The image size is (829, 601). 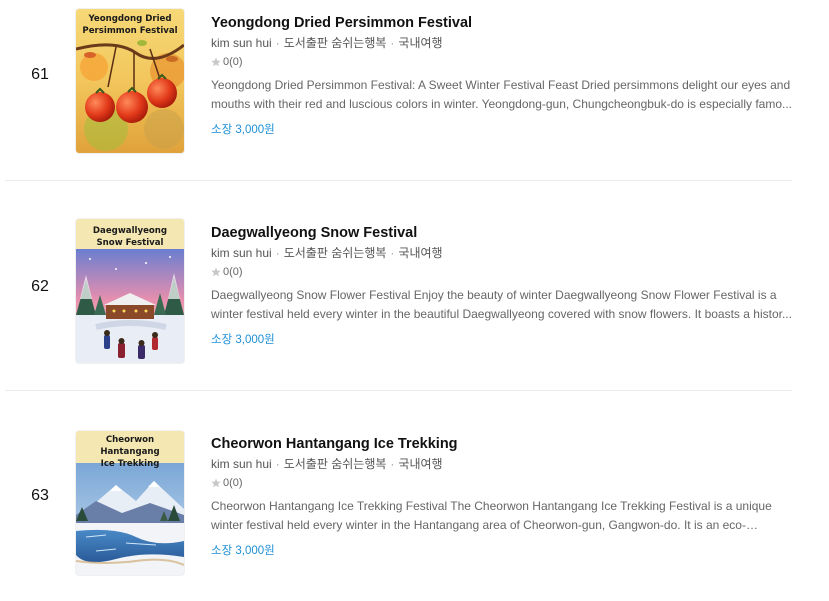 What do you see at coordinates (40, 286) in the screenshot?
I see `rank-number: 62` at bounding box center [40, 286].